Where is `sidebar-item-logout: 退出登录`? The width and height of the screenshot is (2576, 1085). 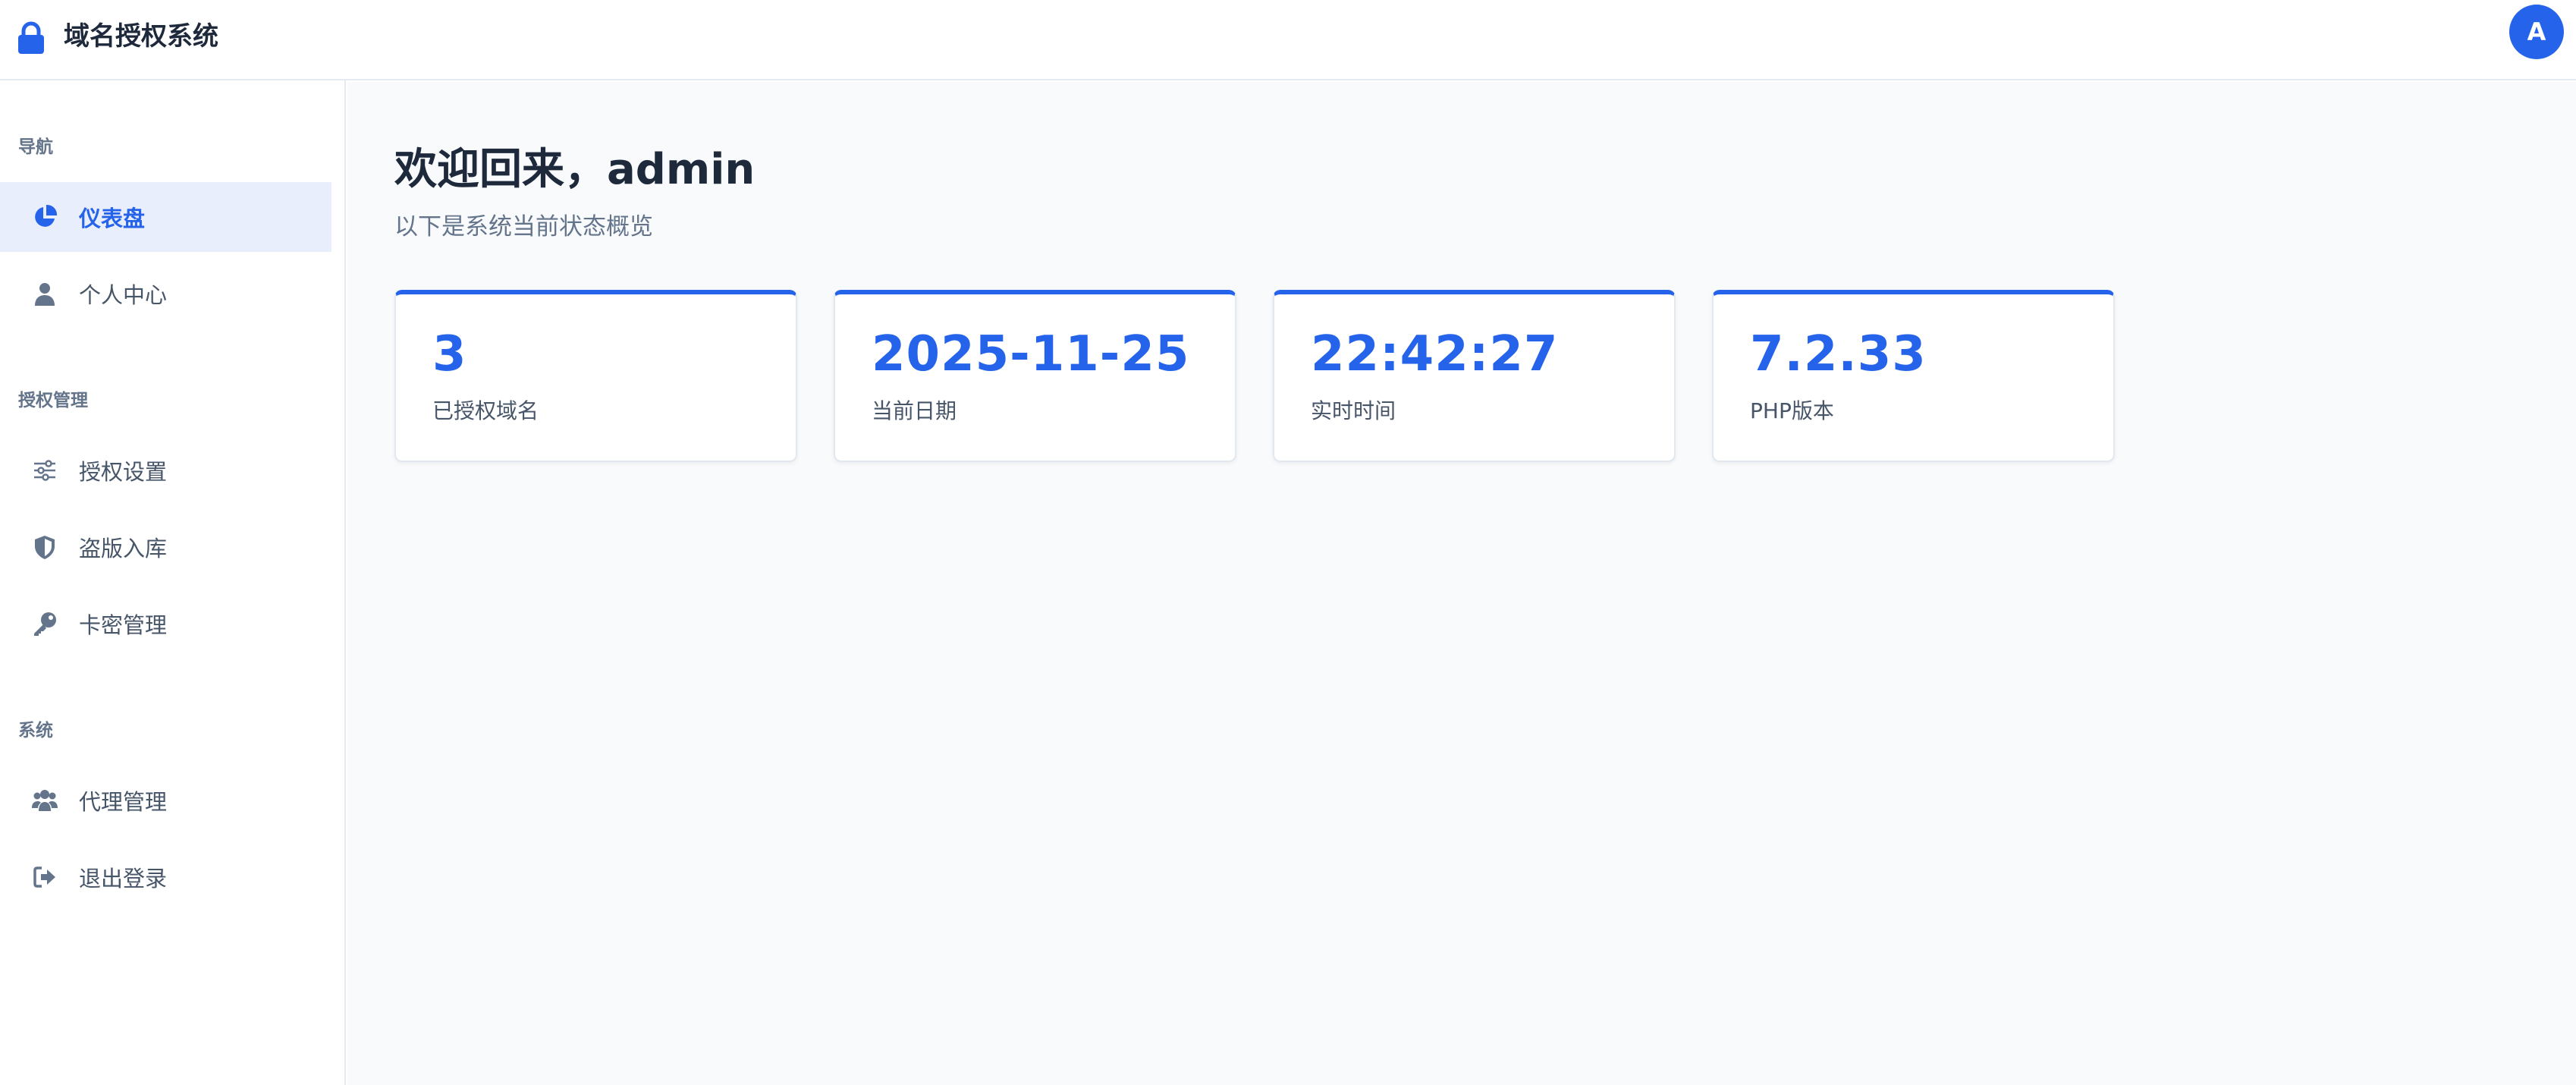
sidebar-item-logout: 退出登录 is located at coordinates (165, 877).